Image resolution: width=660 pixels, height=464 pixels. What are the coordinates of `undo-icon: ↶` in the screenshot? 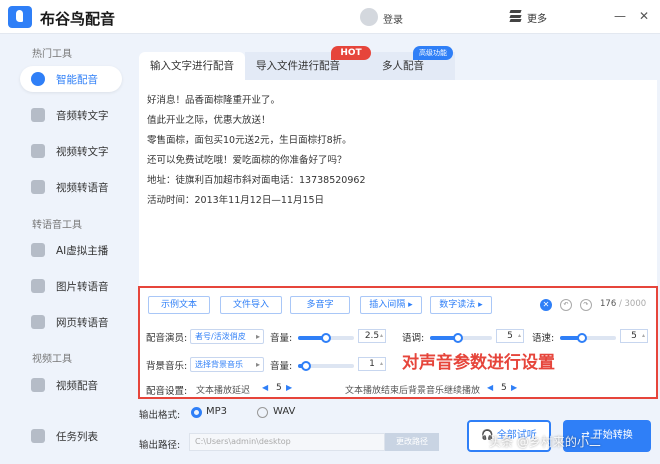 It's located at (566, 305).